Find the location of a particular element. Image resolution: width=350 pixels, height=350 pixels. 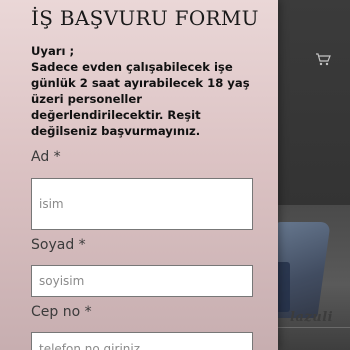

cart-icon is located at coordinates (323, 59).